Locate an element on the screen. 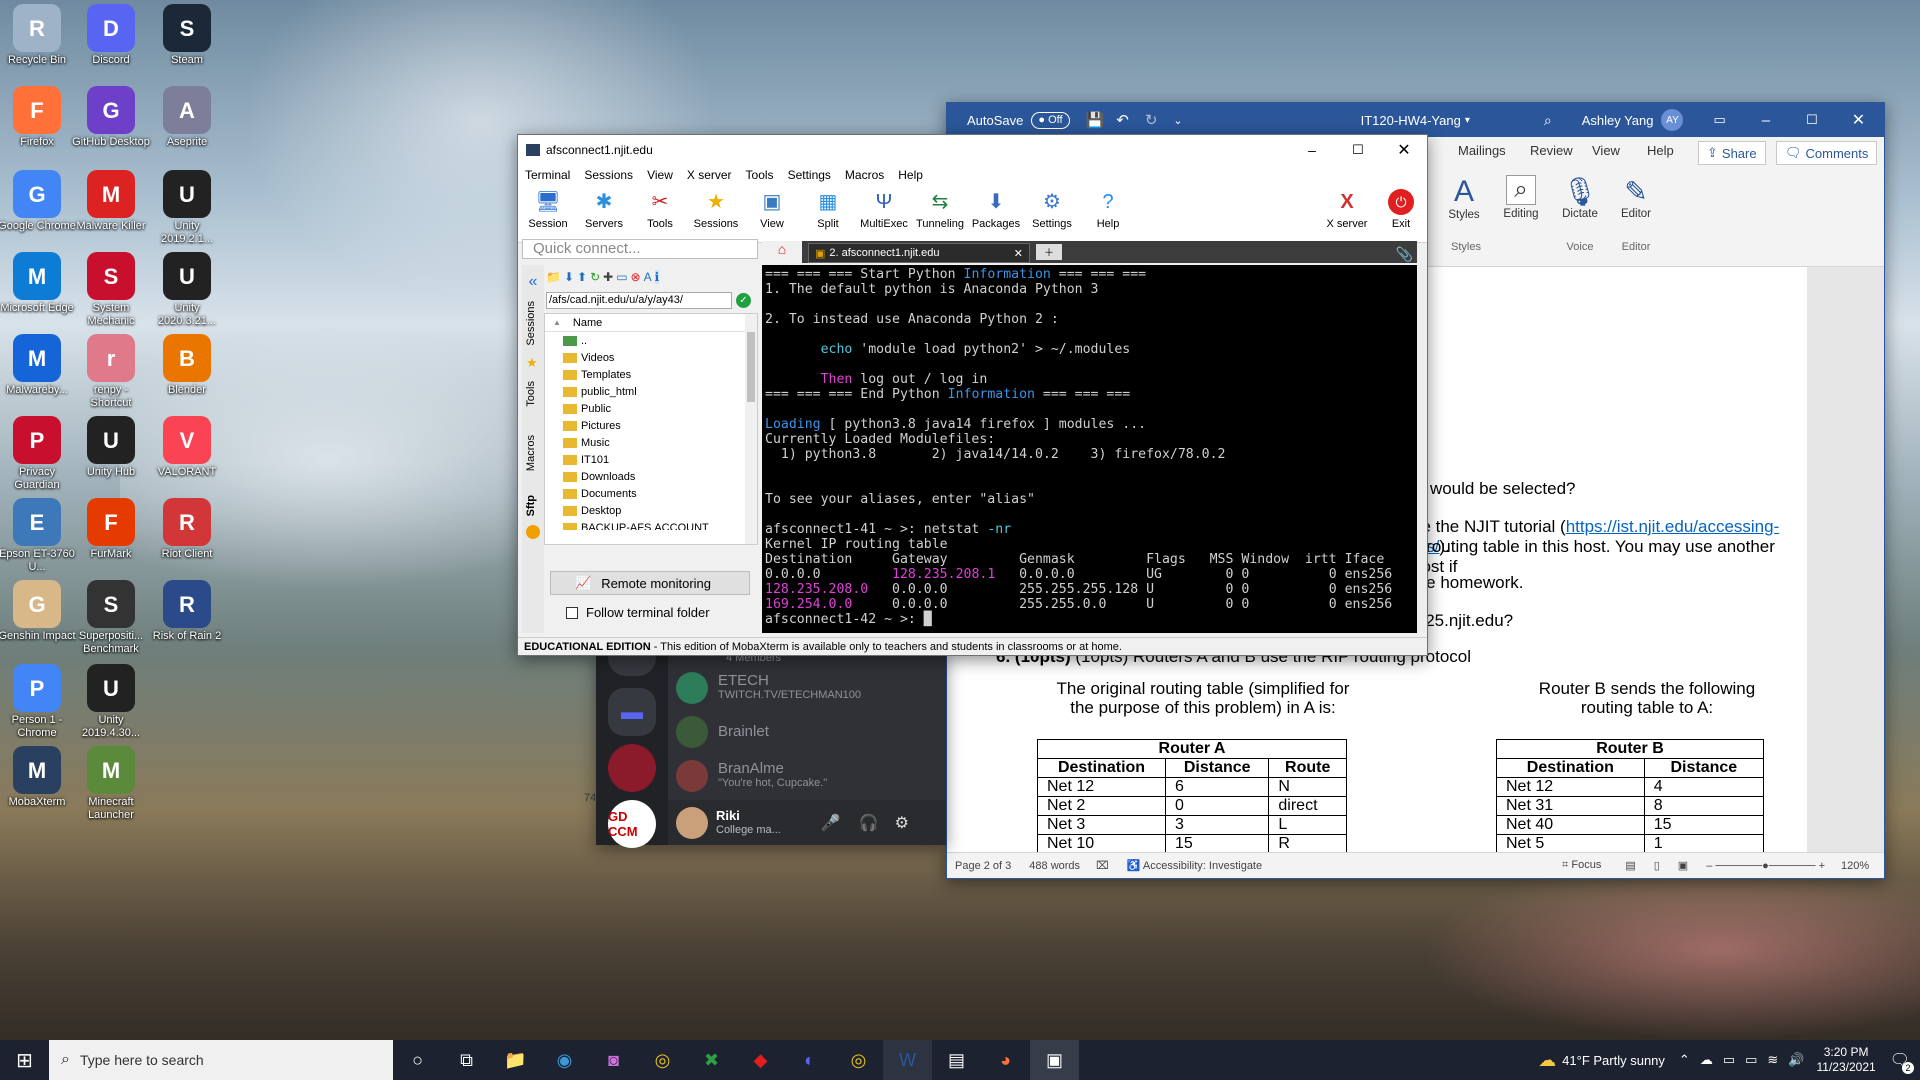 This screenshot has height=1080, width=1920. menu-item-terminal: Terminal is located at coordinates (547, 175).